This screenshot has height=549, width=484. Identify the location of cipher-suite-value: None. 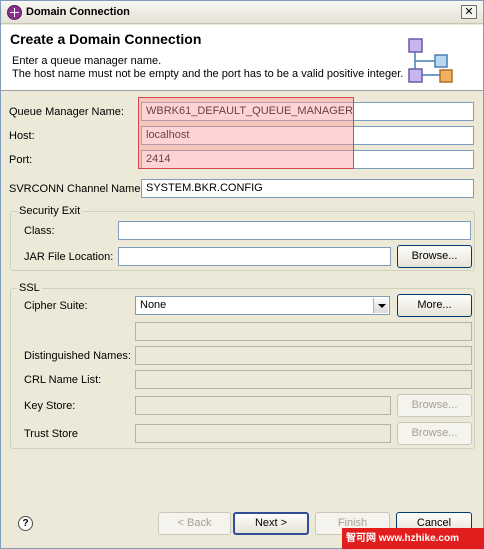
(153, 305).